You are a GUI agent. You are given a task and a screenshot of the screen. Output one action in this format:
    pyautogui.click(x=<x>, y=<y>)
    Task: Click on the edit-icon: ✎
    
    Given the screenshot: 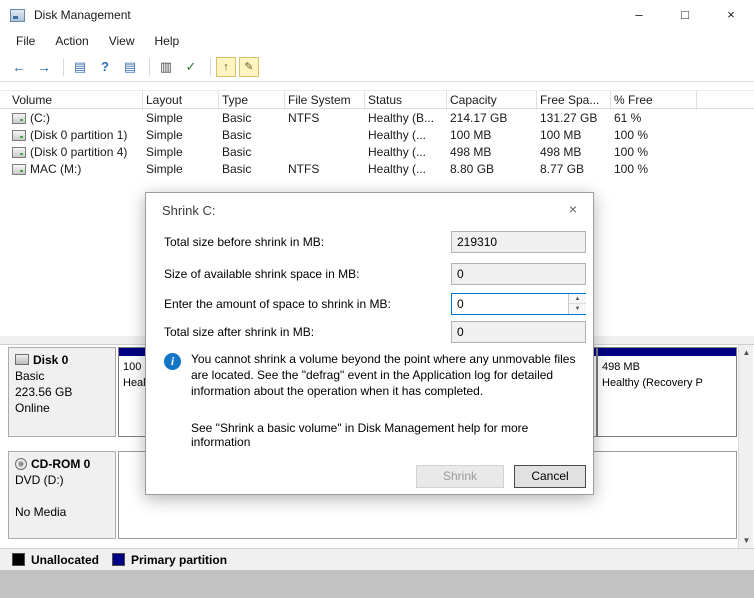 What is the action you would take?
    pyautogui.click(x=249, y=66)
    